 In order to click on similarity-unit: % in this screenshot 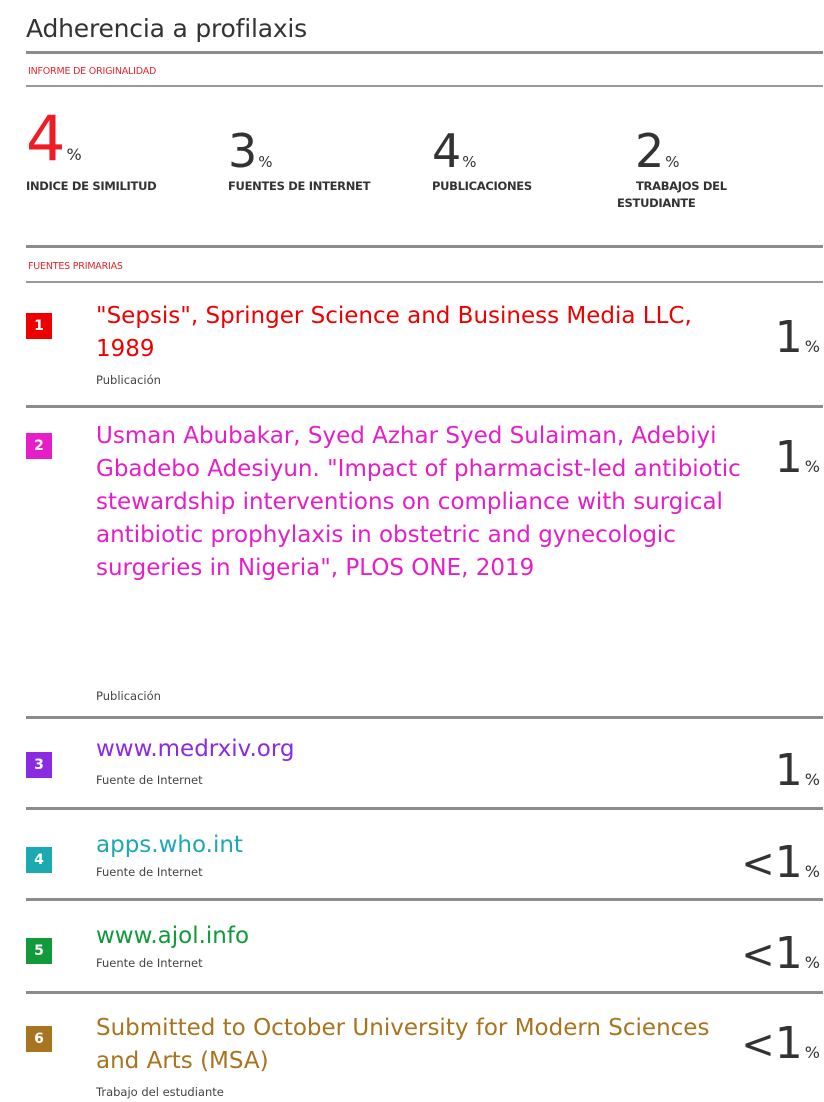, I will do `click(74, 154)`.